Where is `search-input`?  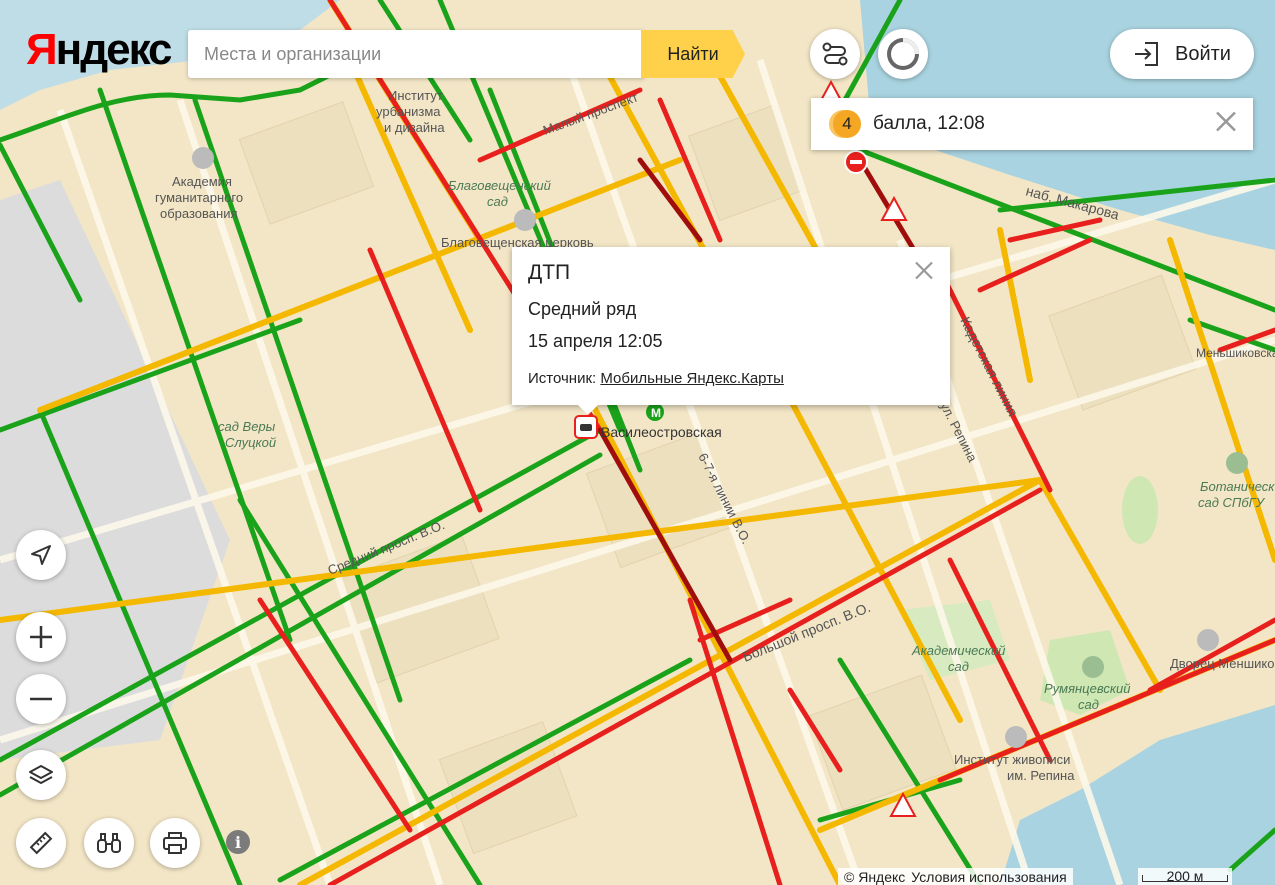 search-input is located at coordinates (419, 54).